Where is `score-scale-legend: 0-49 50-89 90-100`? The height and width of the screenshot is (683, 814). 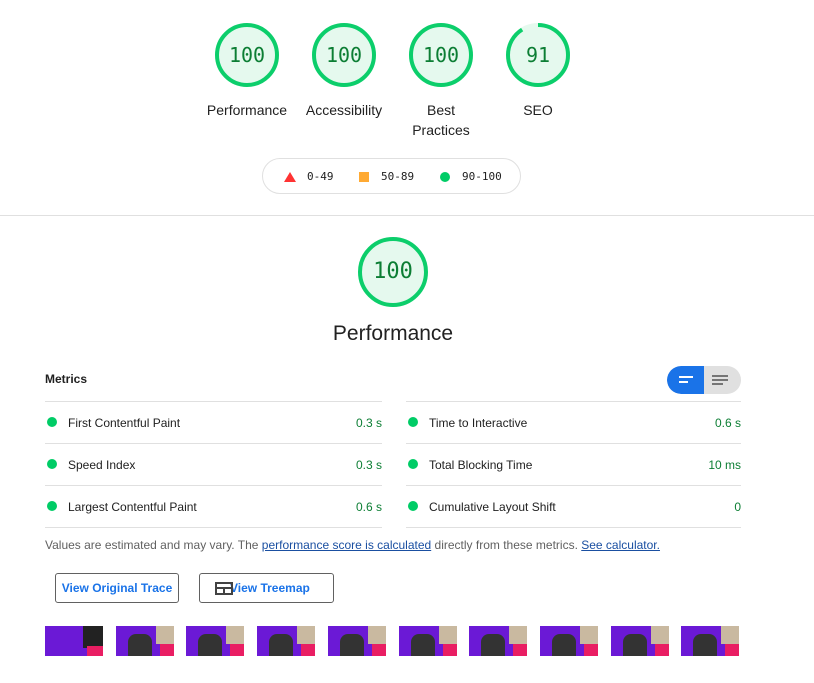 score-scale-legend: 0-49 50-89 90-100 is located at coordinates (391, 176).